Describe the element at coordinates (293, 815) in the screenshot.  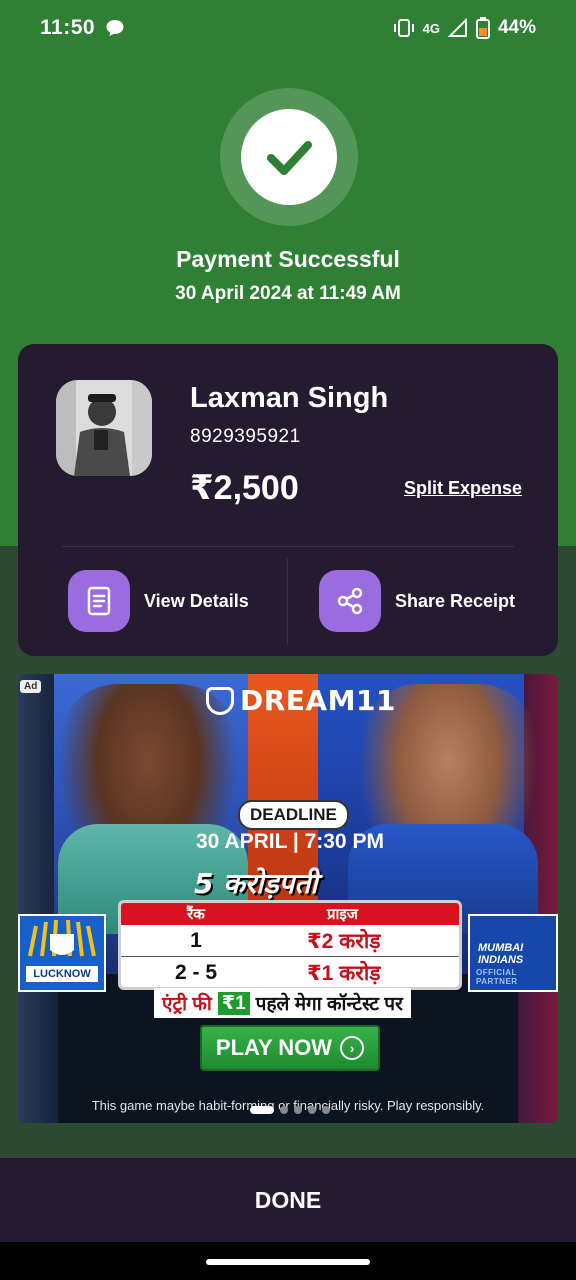
I see `deadline-pill: DEADLINE` at that location.